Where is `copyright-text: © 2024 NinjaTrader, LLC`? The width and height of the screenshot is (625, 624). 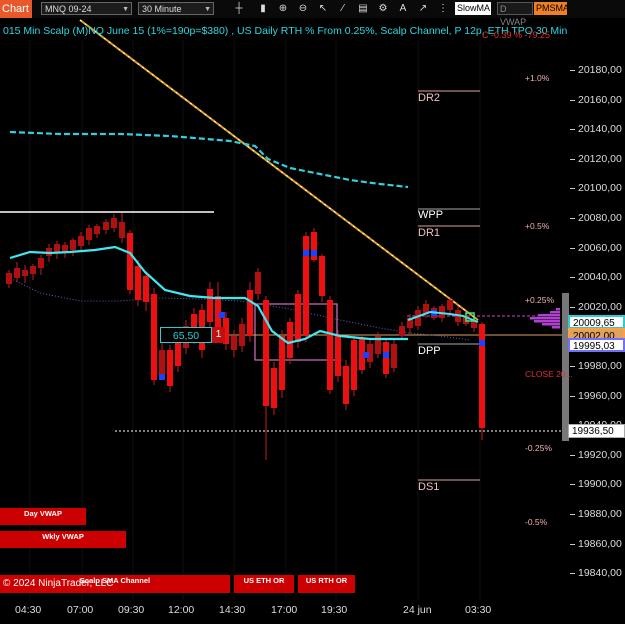 copyright-text: © 2024 NinjaTrader, LLC is located at coordinates (58, 583).